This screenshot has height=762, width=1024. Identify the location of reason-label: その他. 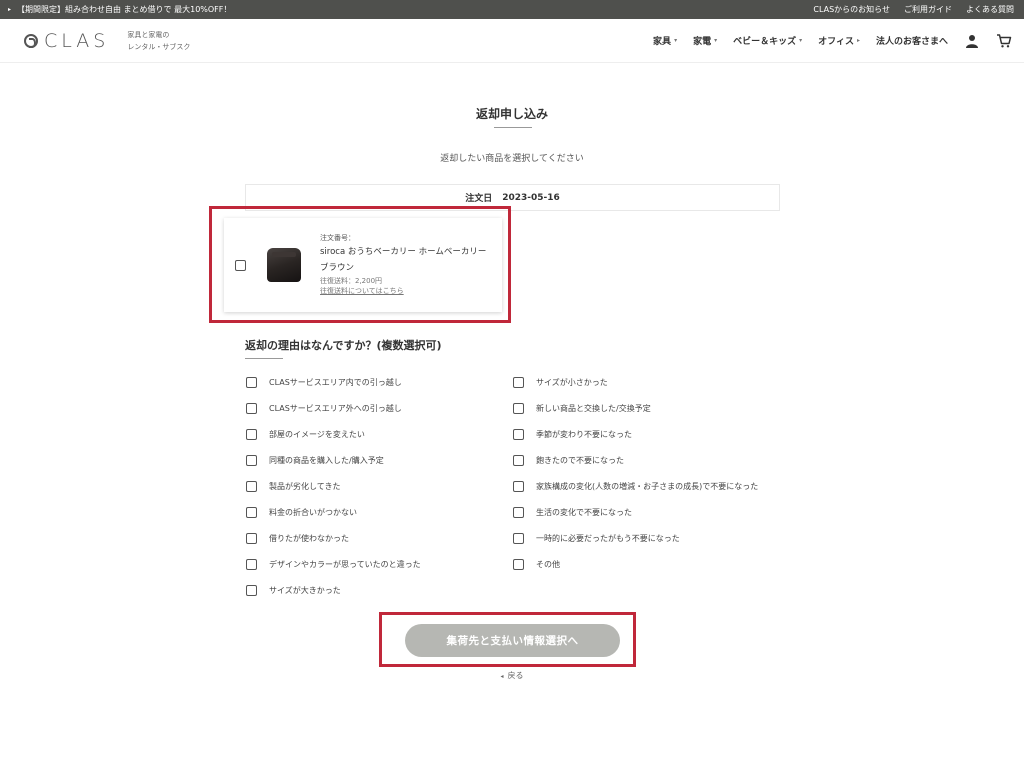
(548, 564).